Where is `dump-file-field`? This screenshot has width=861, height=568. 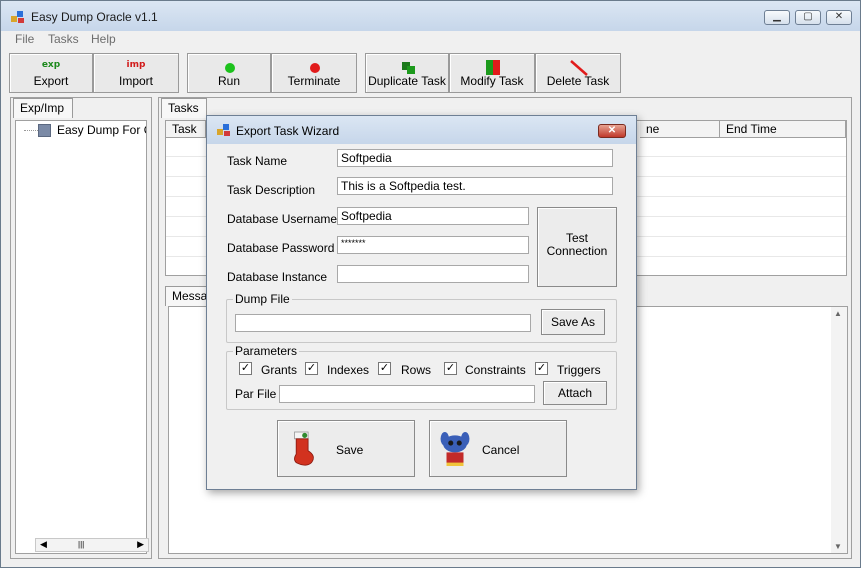
dump-file-field is located at coordinates (383, 323).